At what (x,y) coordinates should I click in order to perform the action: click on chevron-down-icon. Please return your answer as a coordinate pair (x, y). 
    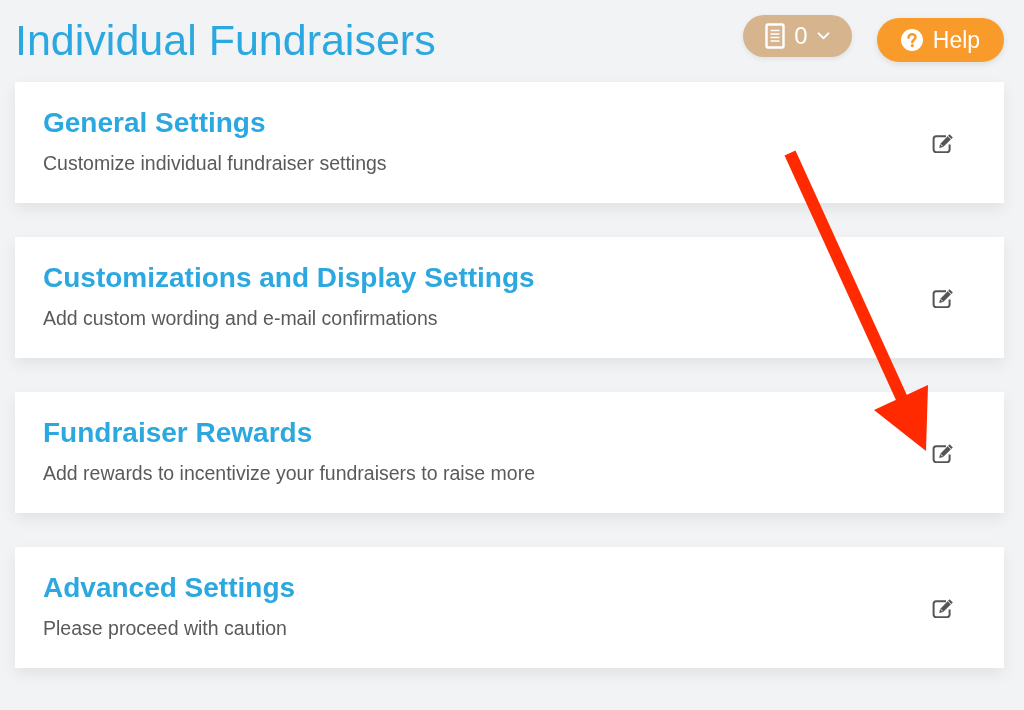
    Looking at the image, I should click on (823, 36).